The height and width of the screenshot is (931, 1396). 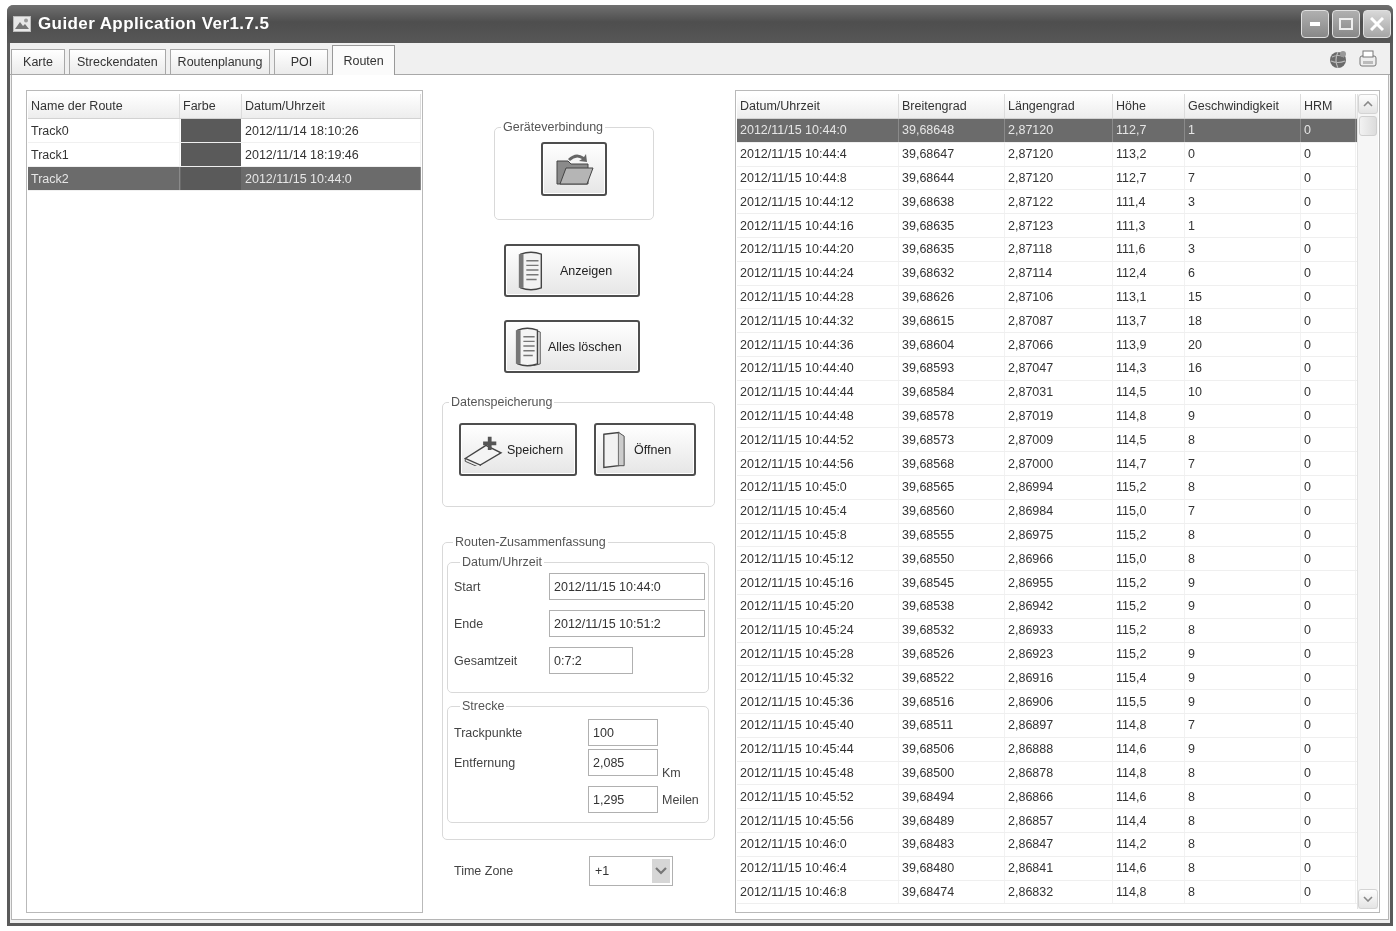 What do you see at coordinates (1047, 226) in the screenshot?
I see `table-row: 2012/11/15 10:44:16 39,68635 2,87123 111,3 1 0` at bounding box center [1047, 226].